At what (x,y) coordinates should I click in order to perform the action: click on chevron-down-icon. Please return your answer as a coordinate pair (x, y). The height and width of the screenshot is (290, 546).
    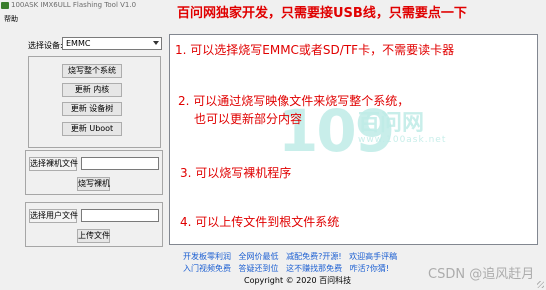
    Looking at the image, I should click on (156, 43).